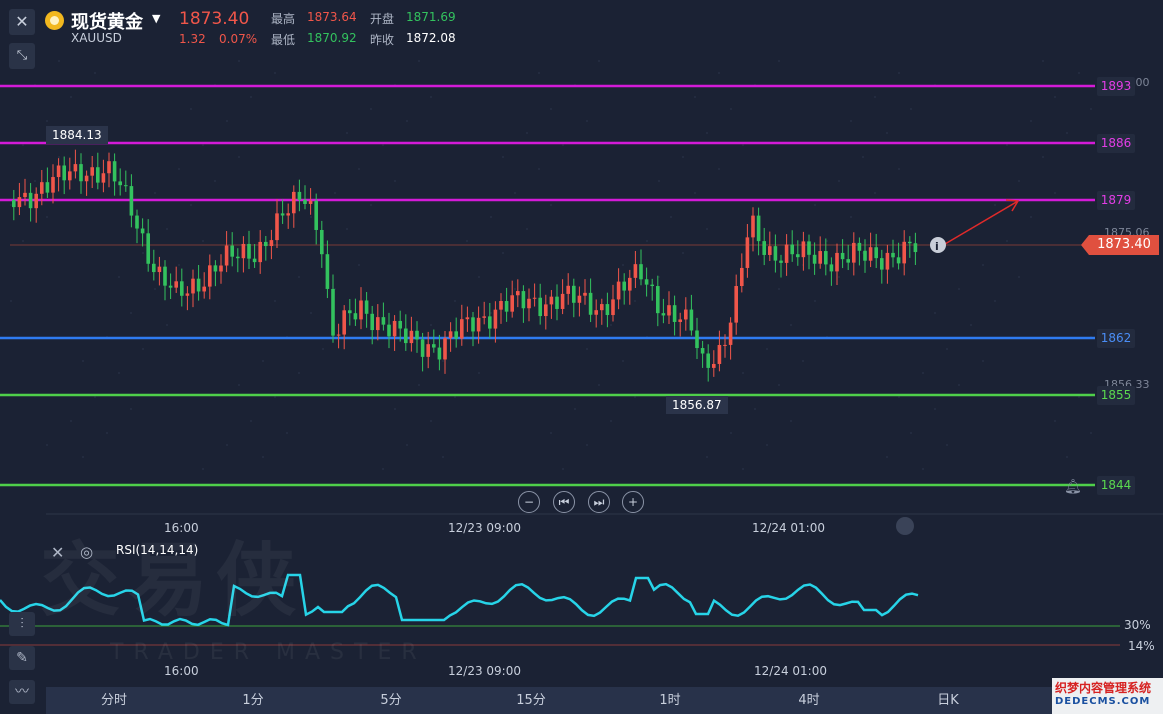 This screenshot has height=714, width=1163. I want to click on level-tag-1886: 1886, so click(1116, 143).